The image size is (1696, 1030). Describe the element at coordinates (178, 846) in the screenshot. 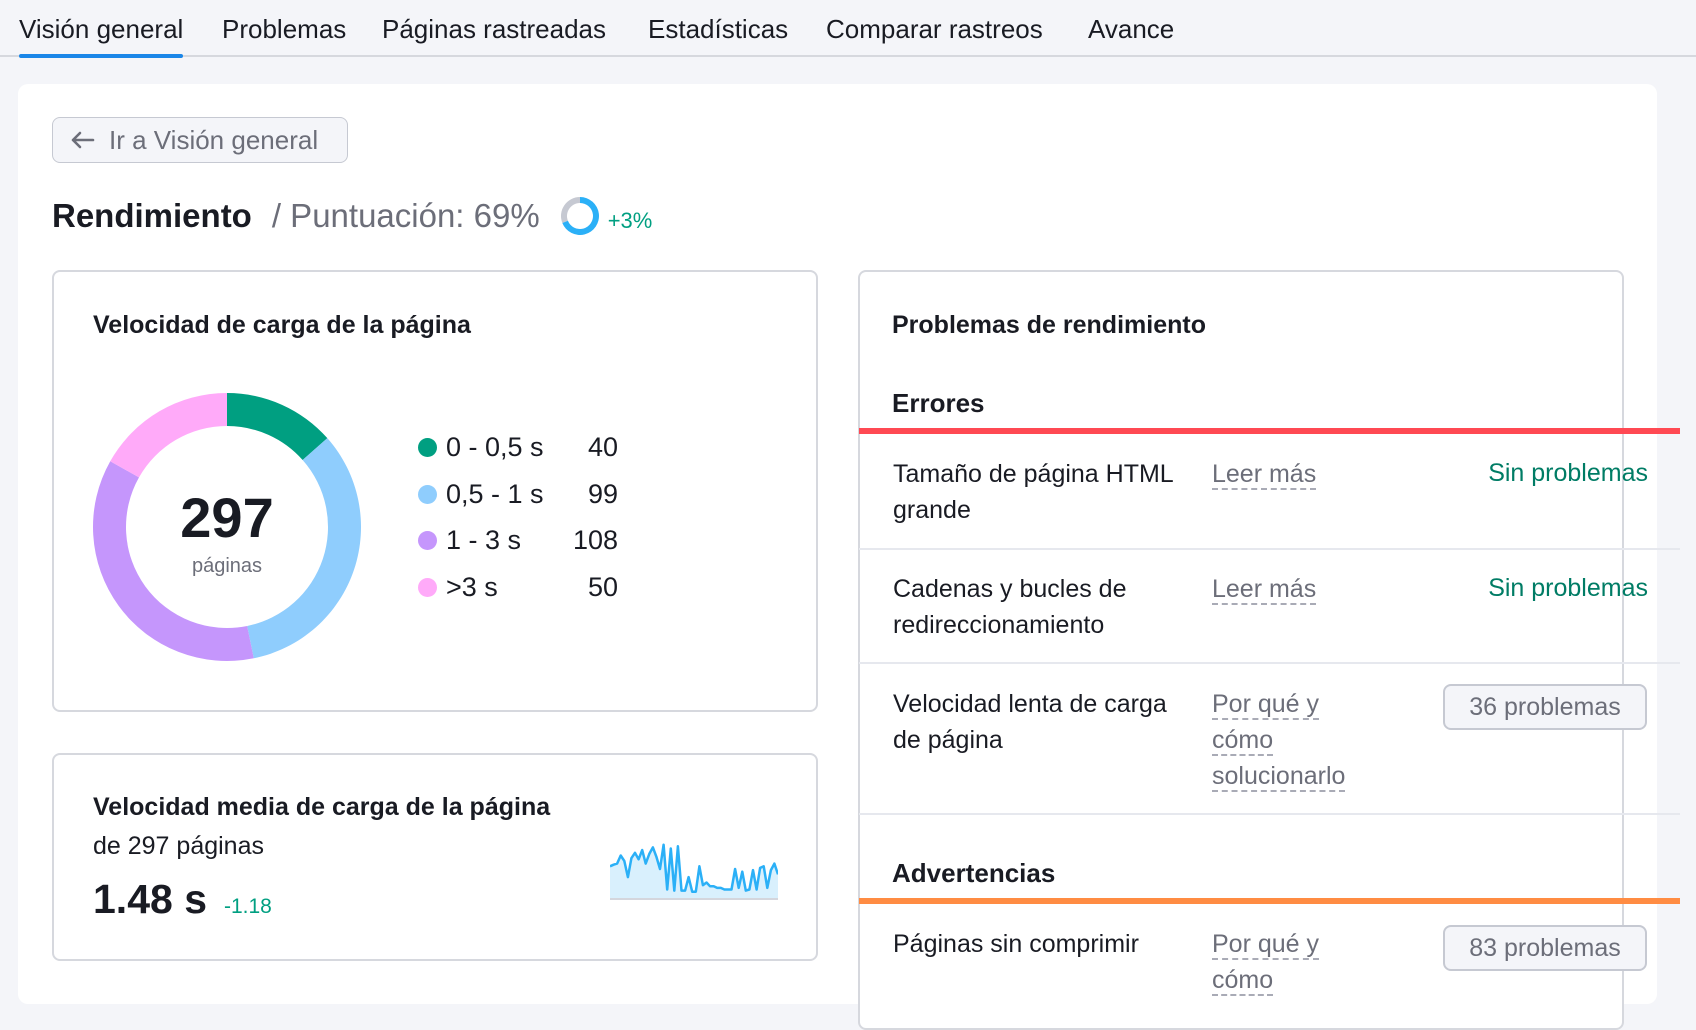

I see `avg-speed-subtitle: de 297 páginas` at that location.